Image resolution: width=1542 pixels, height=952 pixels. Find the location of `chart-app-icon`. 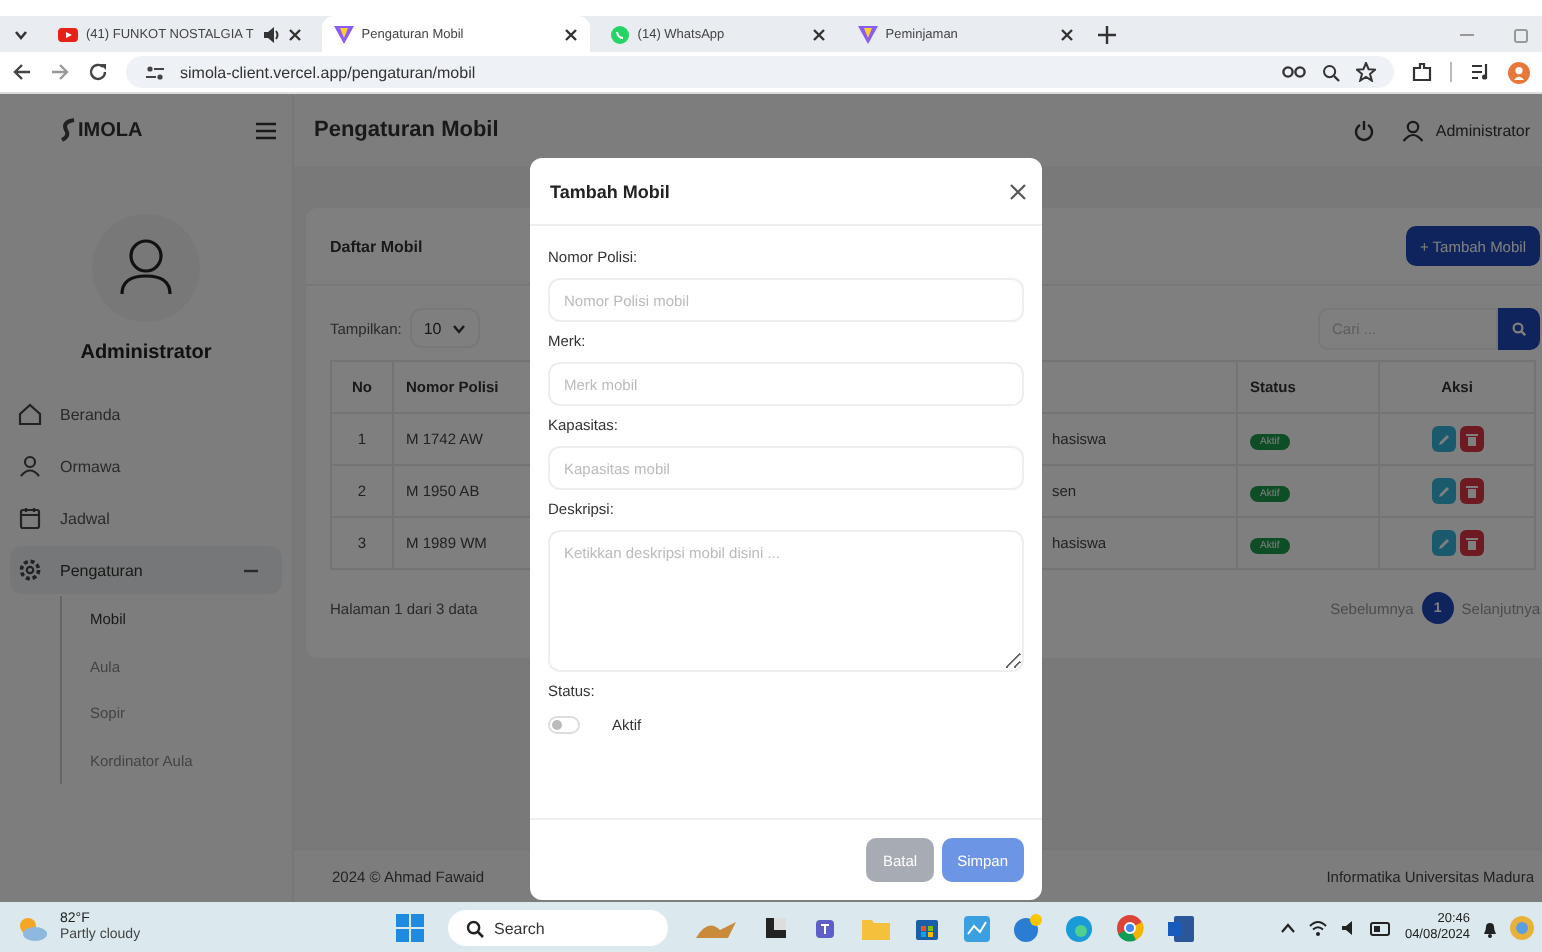

chart-app-icon is located at coordinates (977, 928).